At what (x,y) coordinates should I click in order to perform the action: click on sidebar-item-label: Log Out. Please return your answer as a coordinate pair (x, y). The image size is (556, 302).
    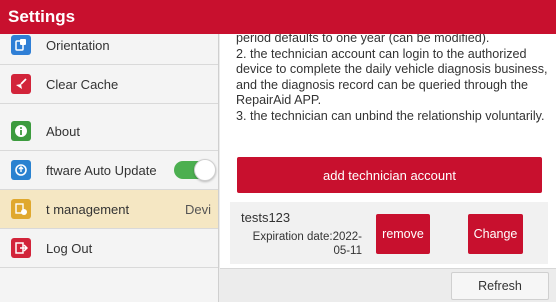
    Looking at the image, I should click on (69, 248).